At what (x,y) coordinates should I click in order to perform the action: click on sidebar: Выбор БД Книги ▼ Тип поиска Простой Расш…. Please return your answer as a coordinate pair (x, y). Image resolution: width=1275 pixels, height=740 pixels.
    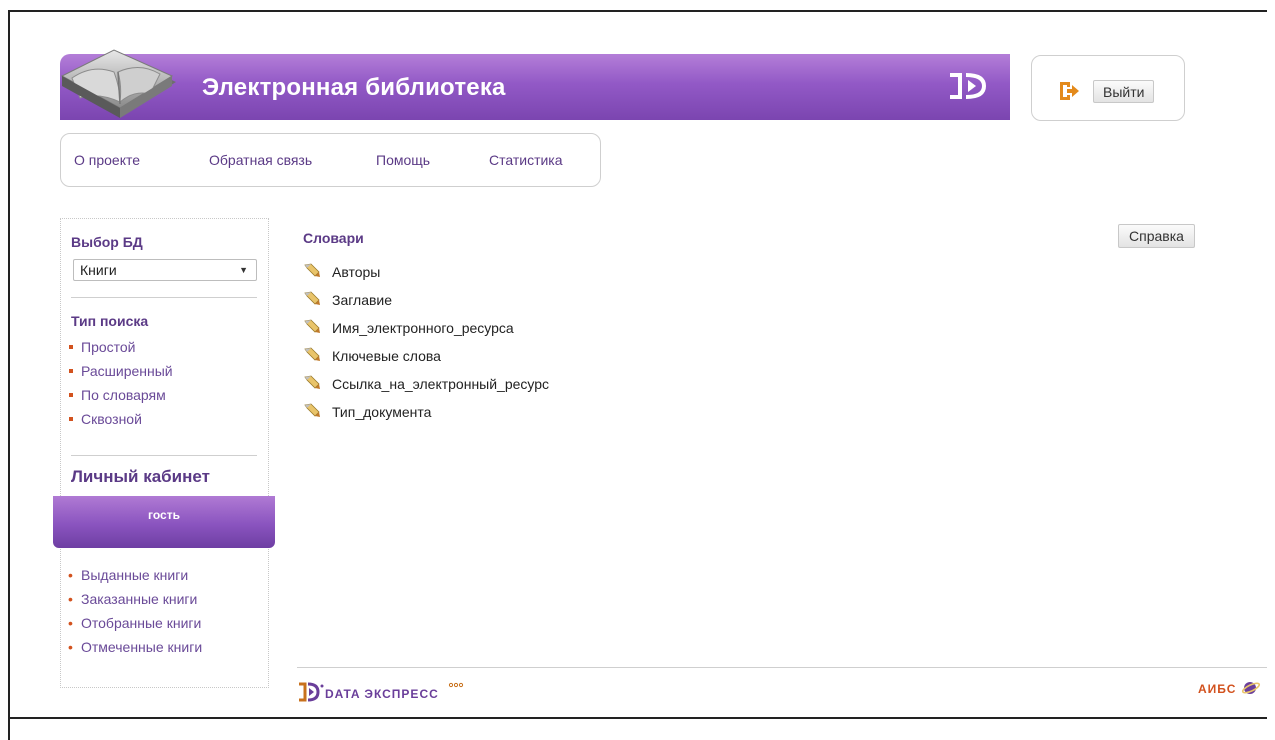
    Looking at the image, I should click on (164, 453).